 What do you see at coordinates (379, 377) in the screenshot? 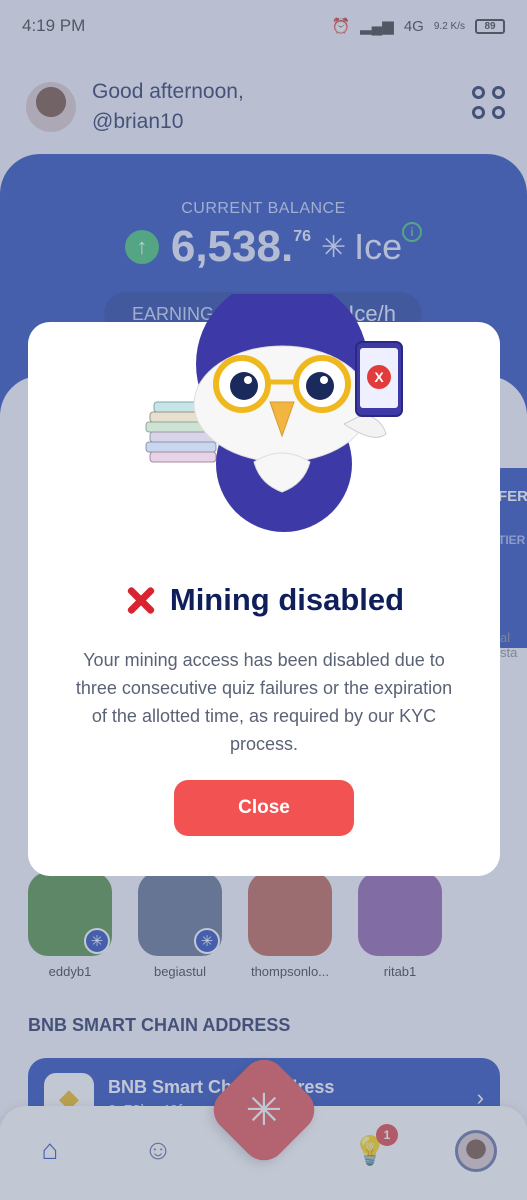
I see `svg-text: X` at bounding box center [379, 377].